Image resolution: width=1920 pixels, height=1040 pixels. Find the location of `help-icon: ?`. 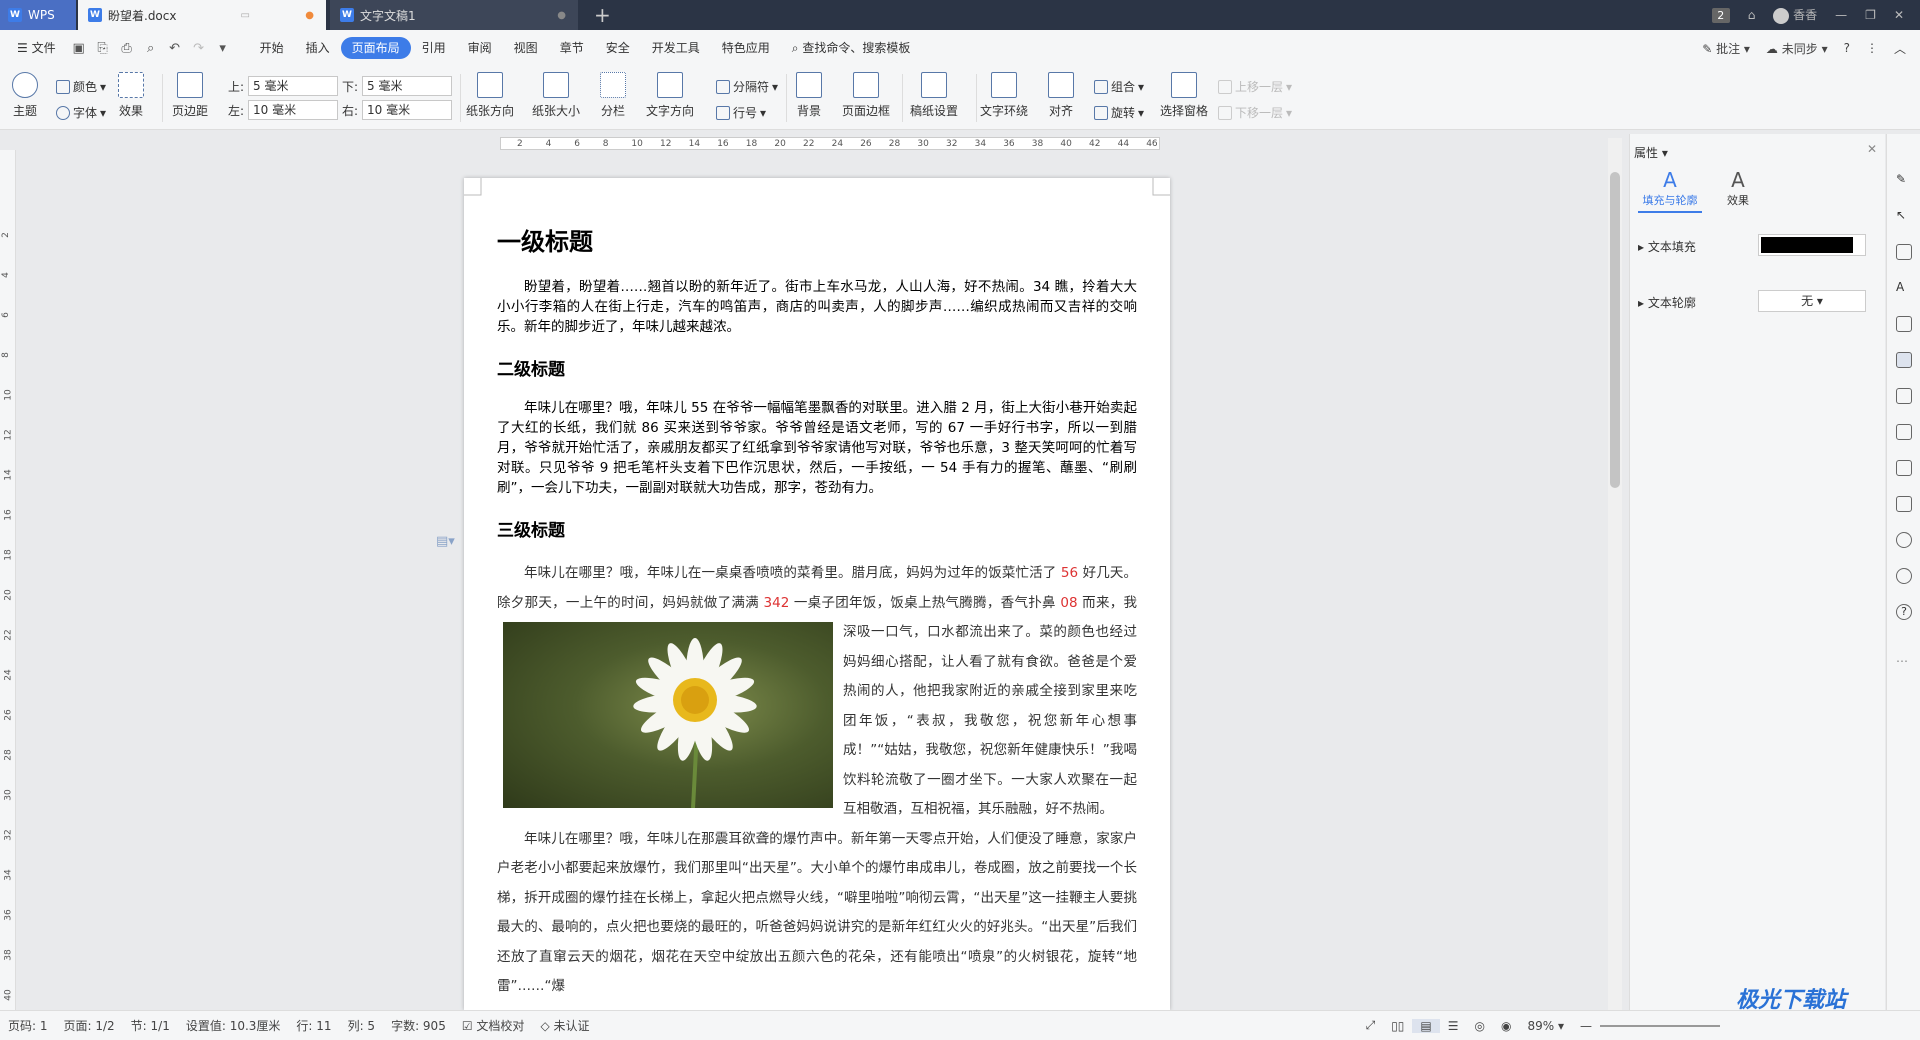

help-icon: ? is located at coordinates (1847, 48).